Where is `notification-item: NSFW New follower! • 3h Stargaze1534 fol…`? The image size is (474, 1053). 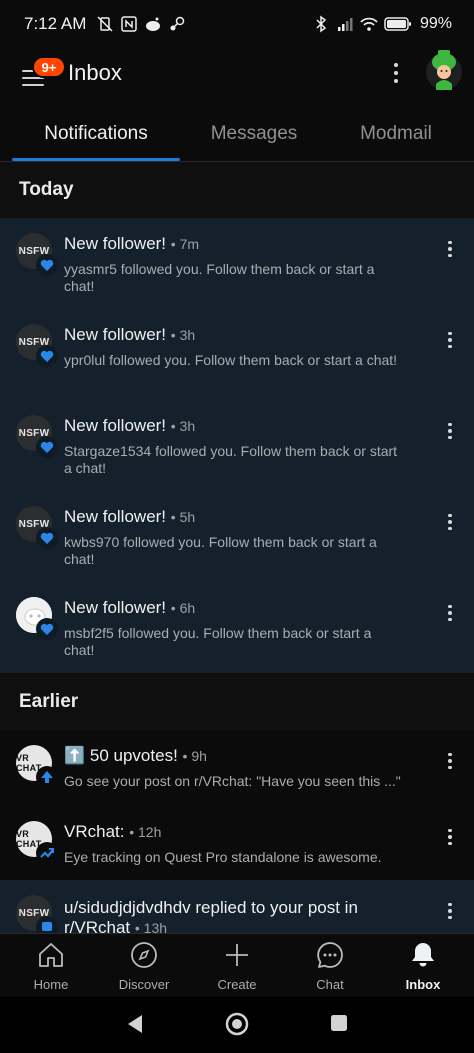 notification-item: NSFW New follower! • 3h Stargaze1534 fol… is located at coordinates (237, 445).